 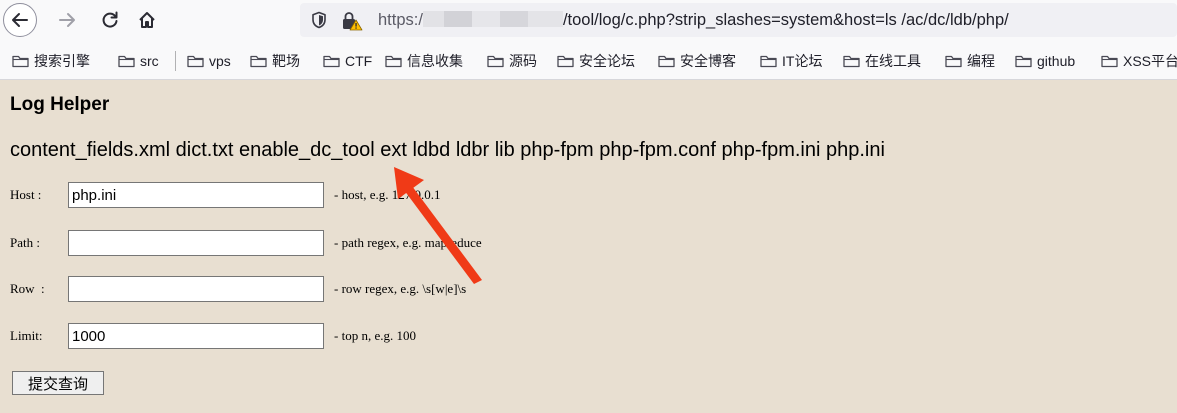 I want to click on bookmark-folder: 编程, so click(x=970, y=61).